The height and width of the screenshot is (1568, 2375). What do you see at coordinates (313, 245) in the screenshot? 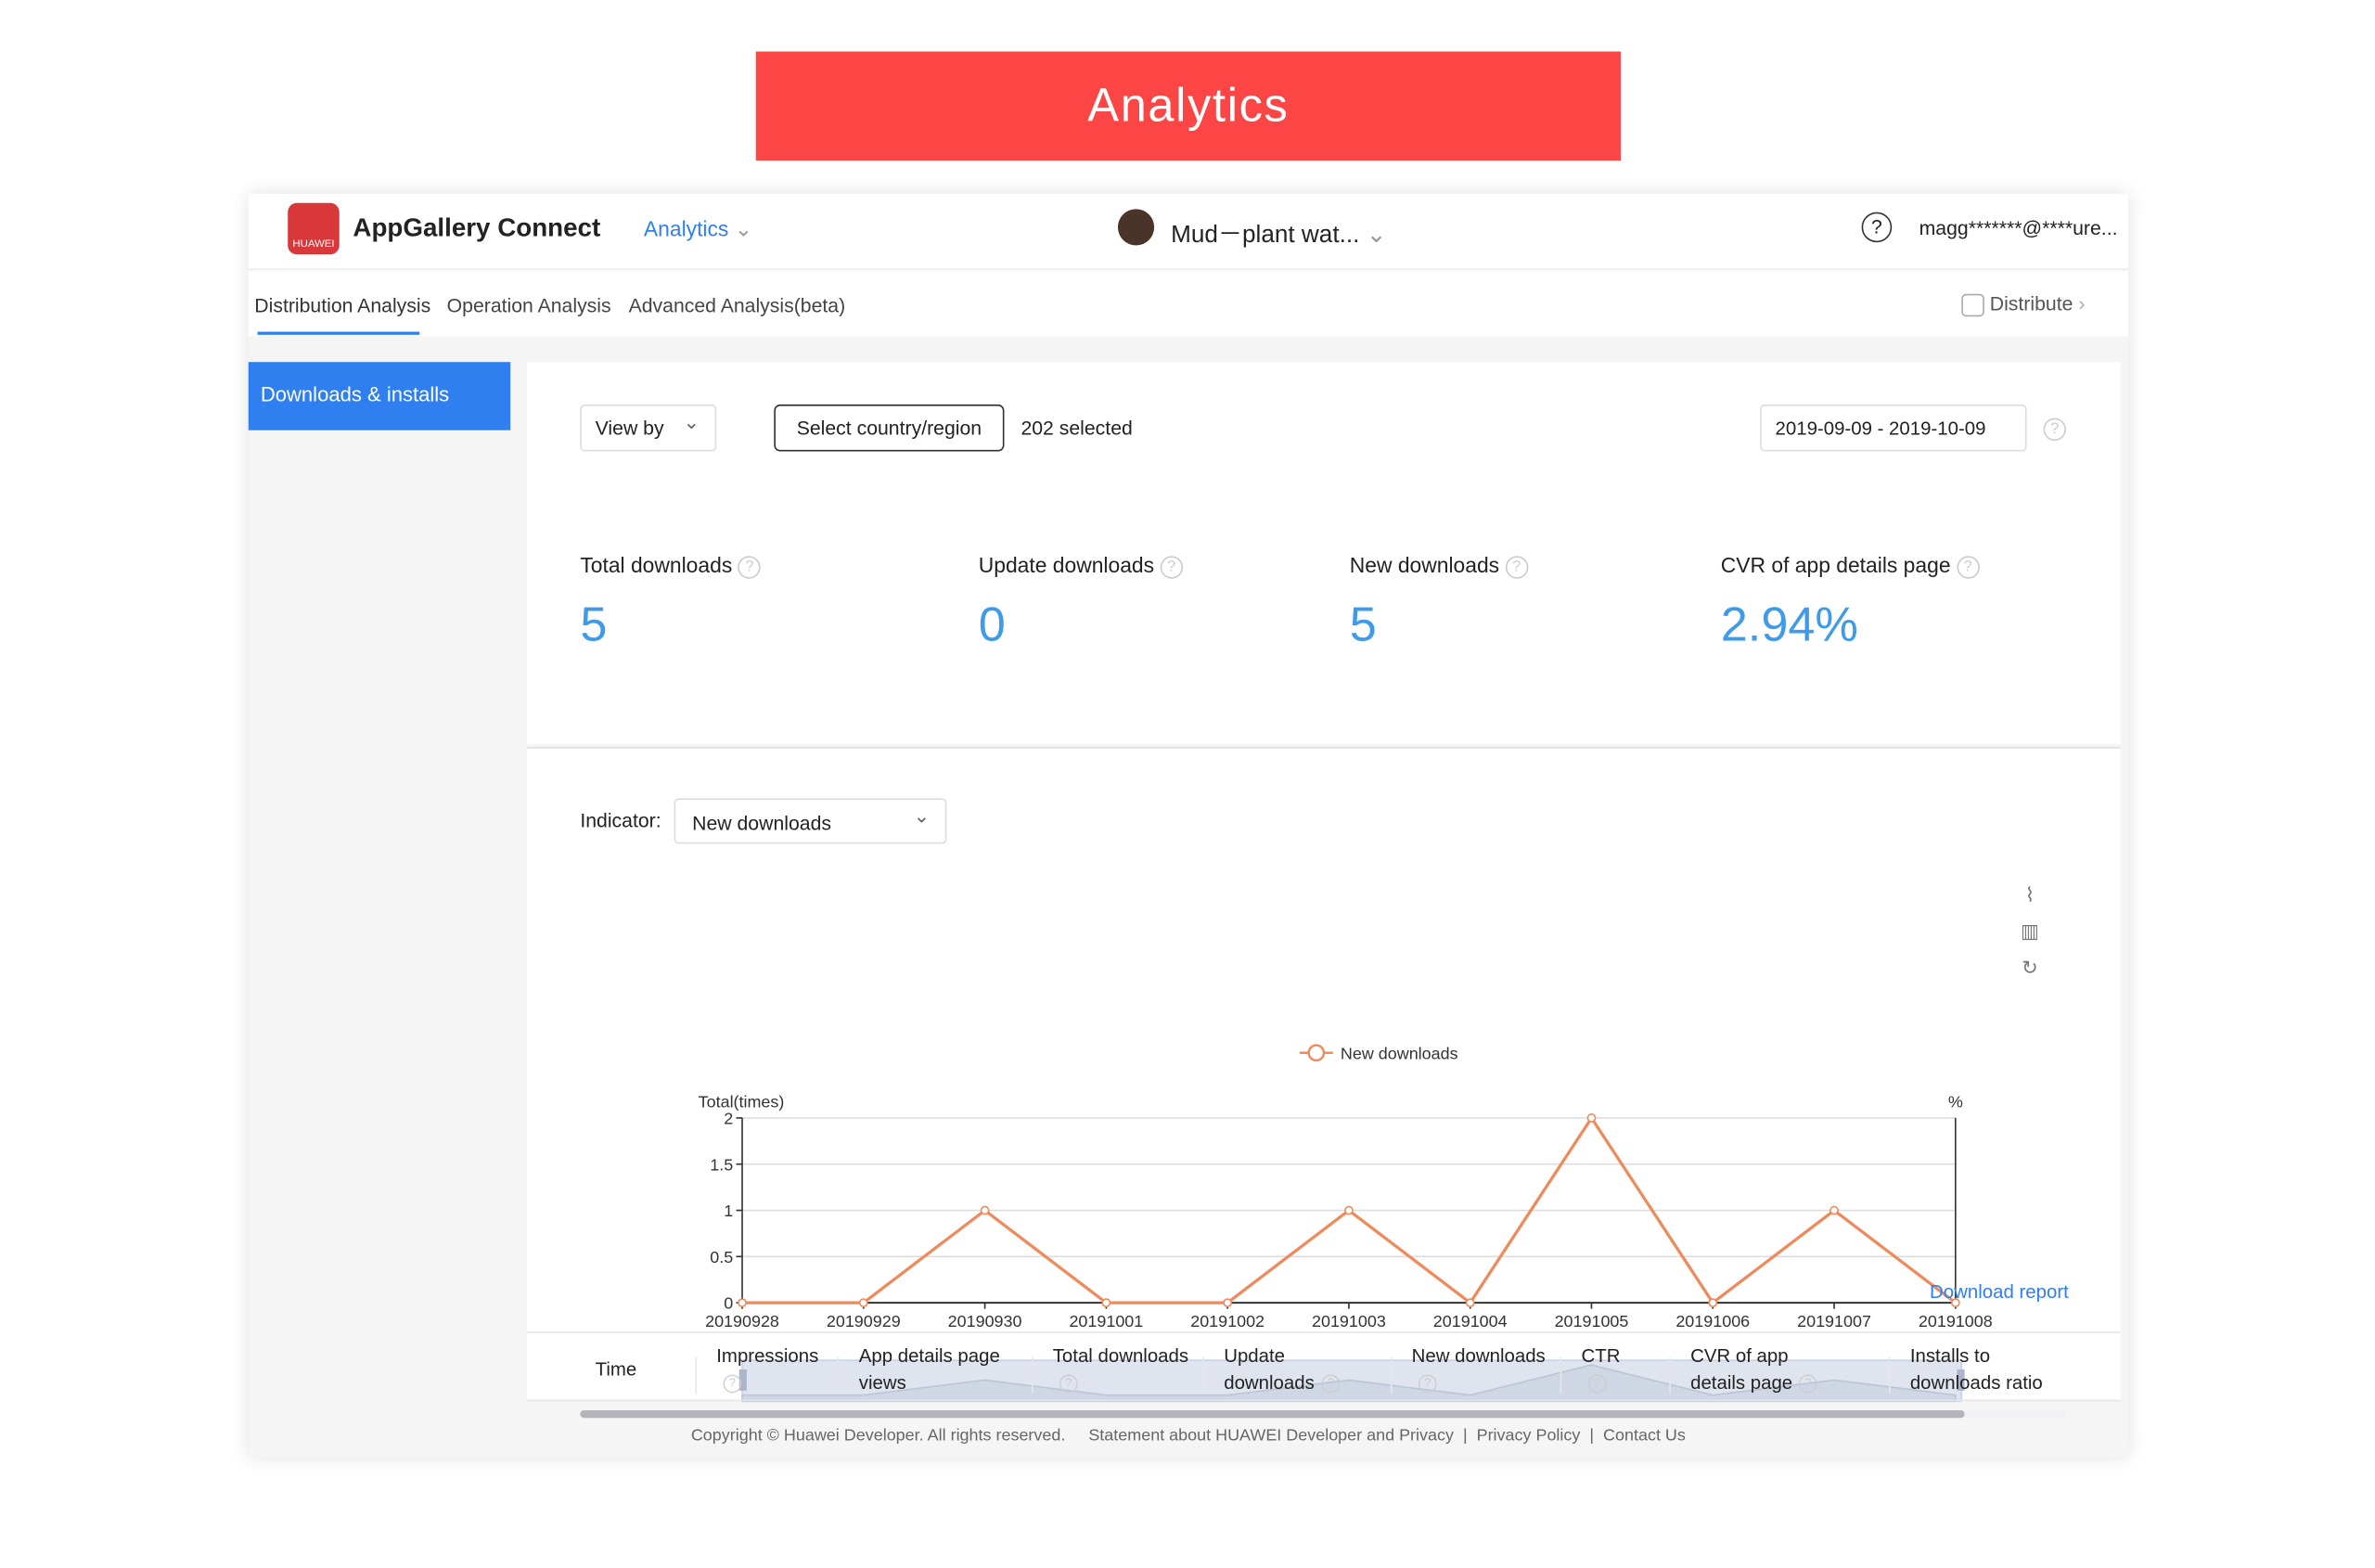
I see `logo-text: HUAWEI` at bounding box center [313, 245].